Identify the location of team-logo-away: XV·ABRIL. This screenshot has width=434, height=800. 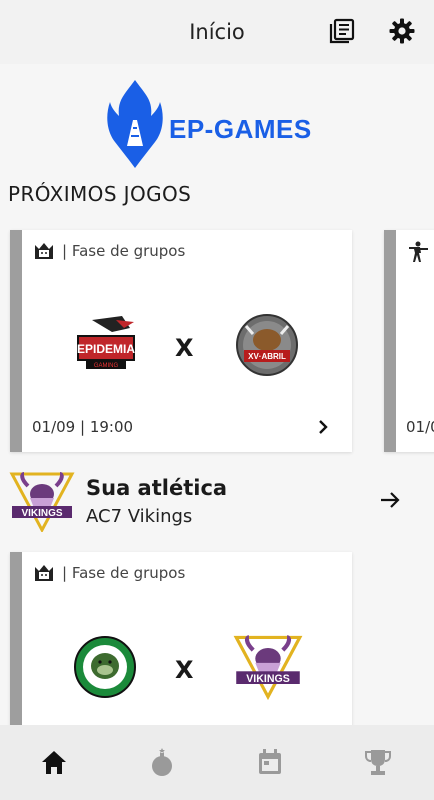
(267, 345).